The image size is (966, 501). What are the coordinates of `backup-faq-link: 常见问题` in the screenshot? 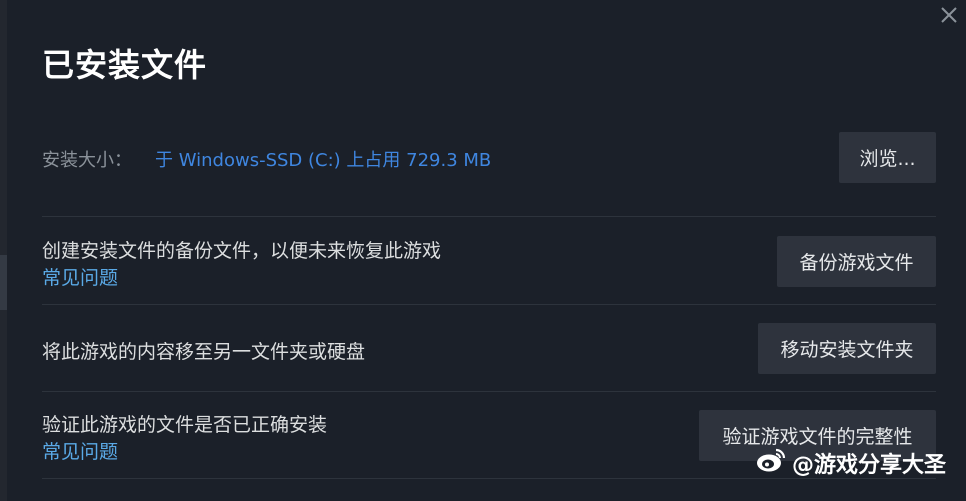 It's located at (80, 276).